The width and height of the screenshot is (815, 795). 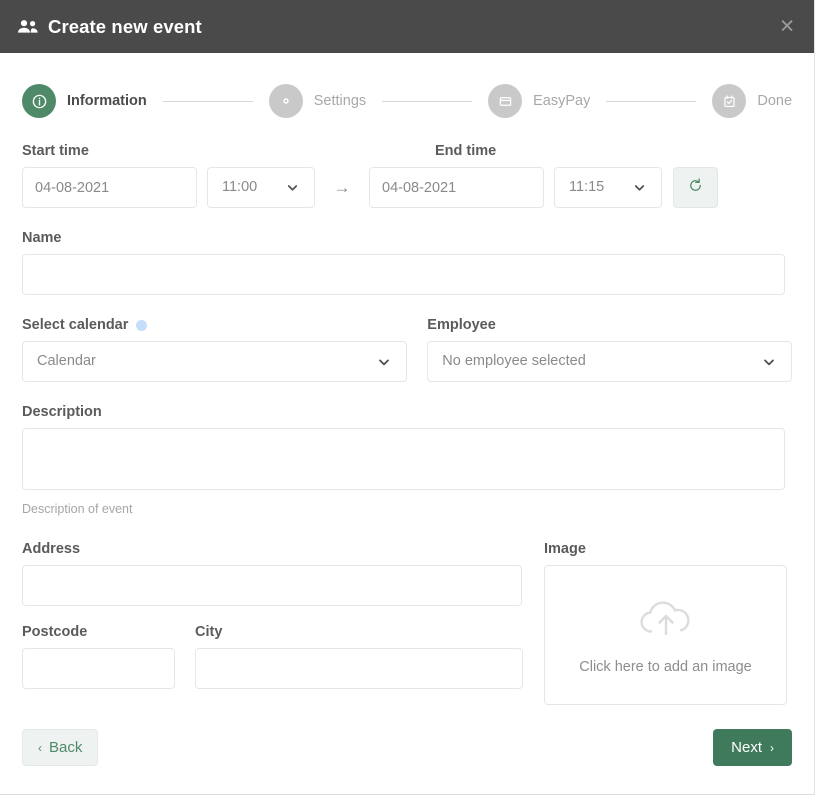 I want to click on back-button: ‹ Back, so click(x=60, y=747).